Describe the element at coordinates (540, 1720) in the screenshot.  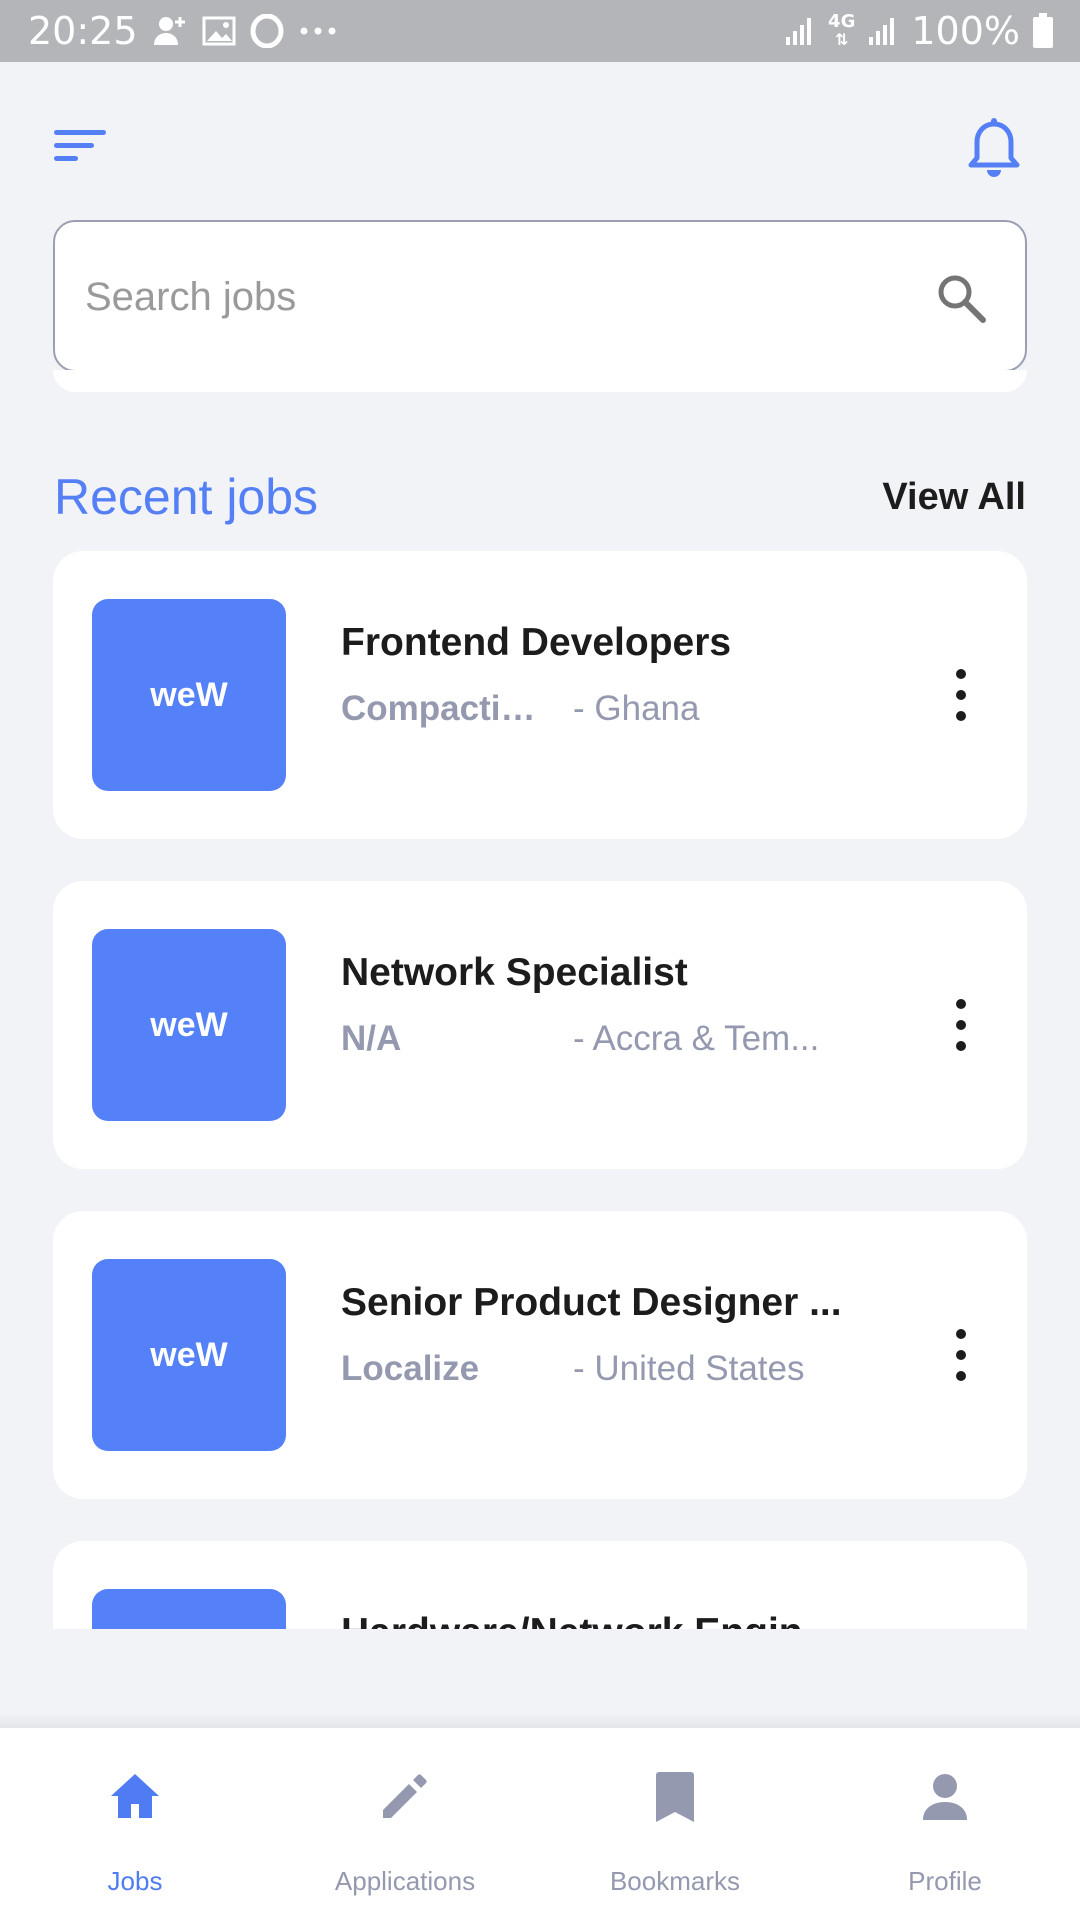
I see `bottom-nav-shadow` at that location.